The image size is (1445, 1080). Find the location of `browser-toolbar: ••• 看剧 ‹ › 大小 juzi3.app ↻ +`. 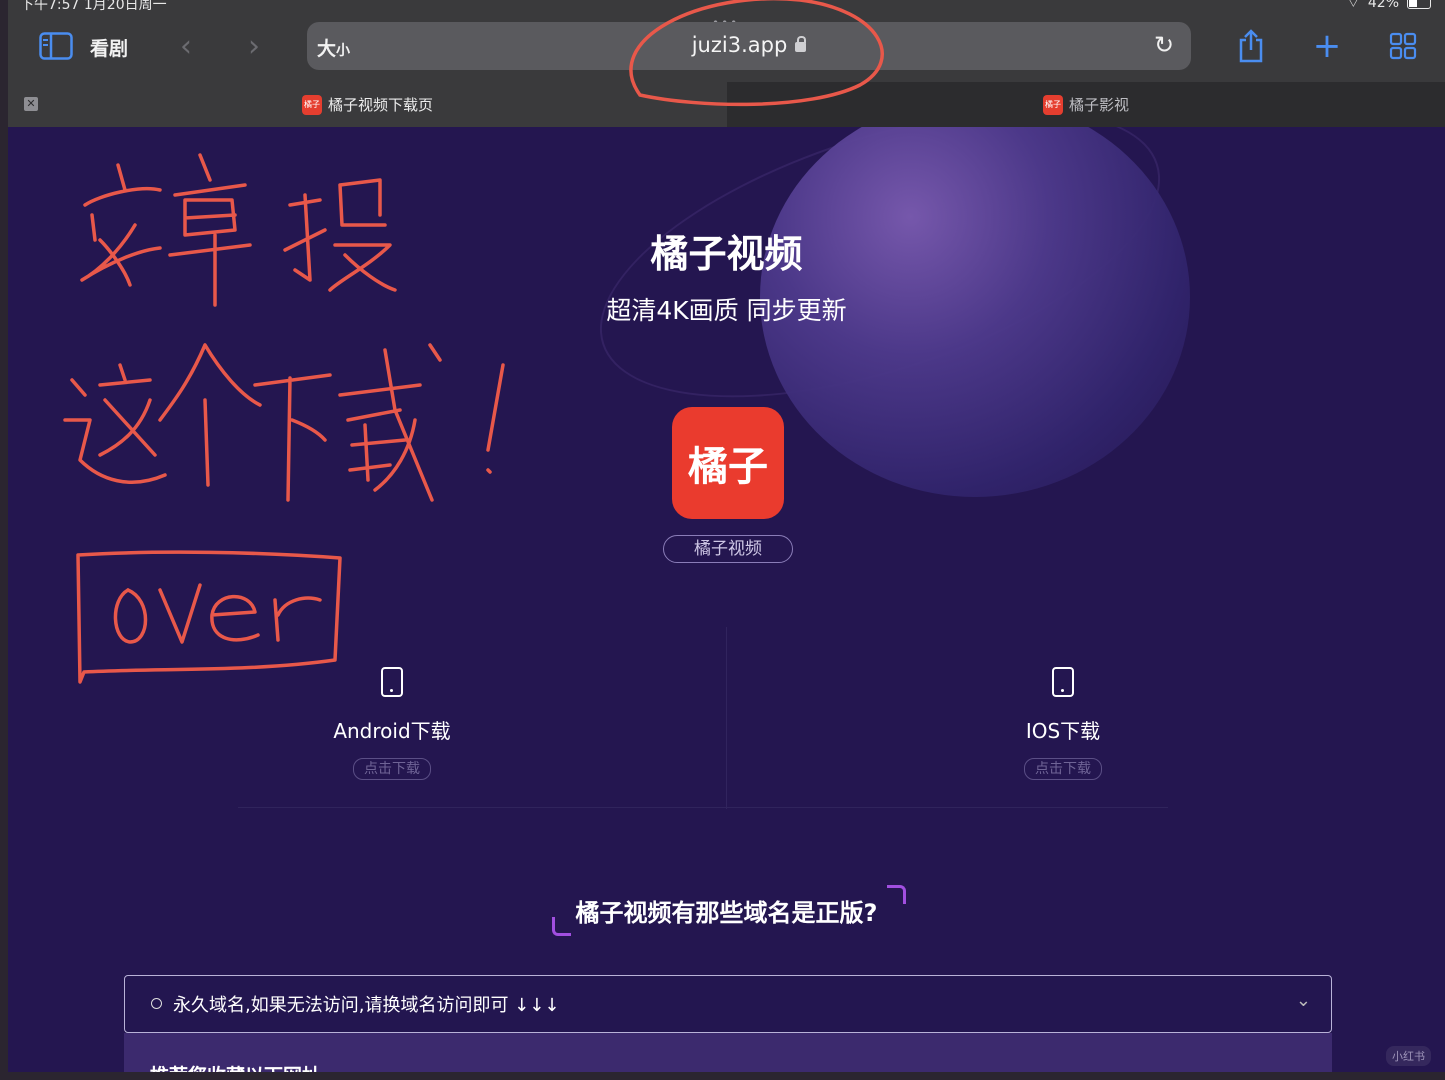

browser-toolbar: ••• 看剧 ‹ › 大小 juzi3.app ↻ + is located at coordinates (726, 48).